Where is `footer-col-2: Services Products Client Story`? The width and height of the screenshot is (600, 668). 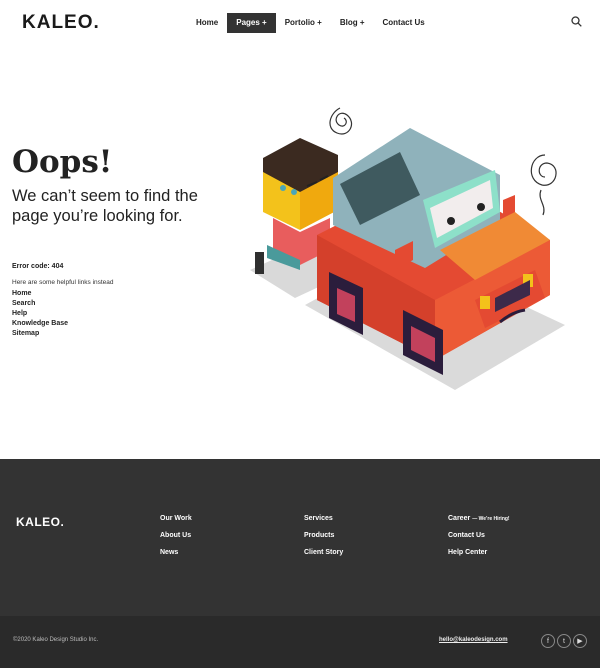 footer-col-2: Services Products Client Story is located at coordinates (323, 540).